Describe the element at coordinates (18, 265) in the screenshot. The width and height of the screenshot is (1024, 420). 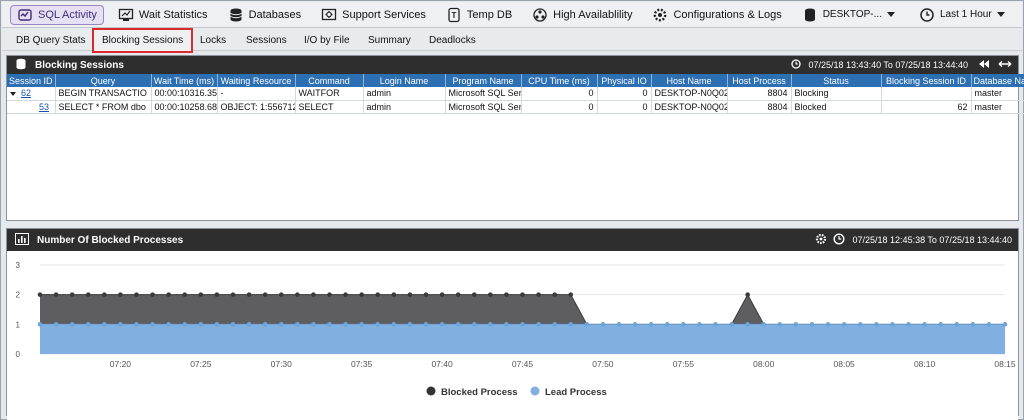
I see `y-tick-label: 3` at that location.